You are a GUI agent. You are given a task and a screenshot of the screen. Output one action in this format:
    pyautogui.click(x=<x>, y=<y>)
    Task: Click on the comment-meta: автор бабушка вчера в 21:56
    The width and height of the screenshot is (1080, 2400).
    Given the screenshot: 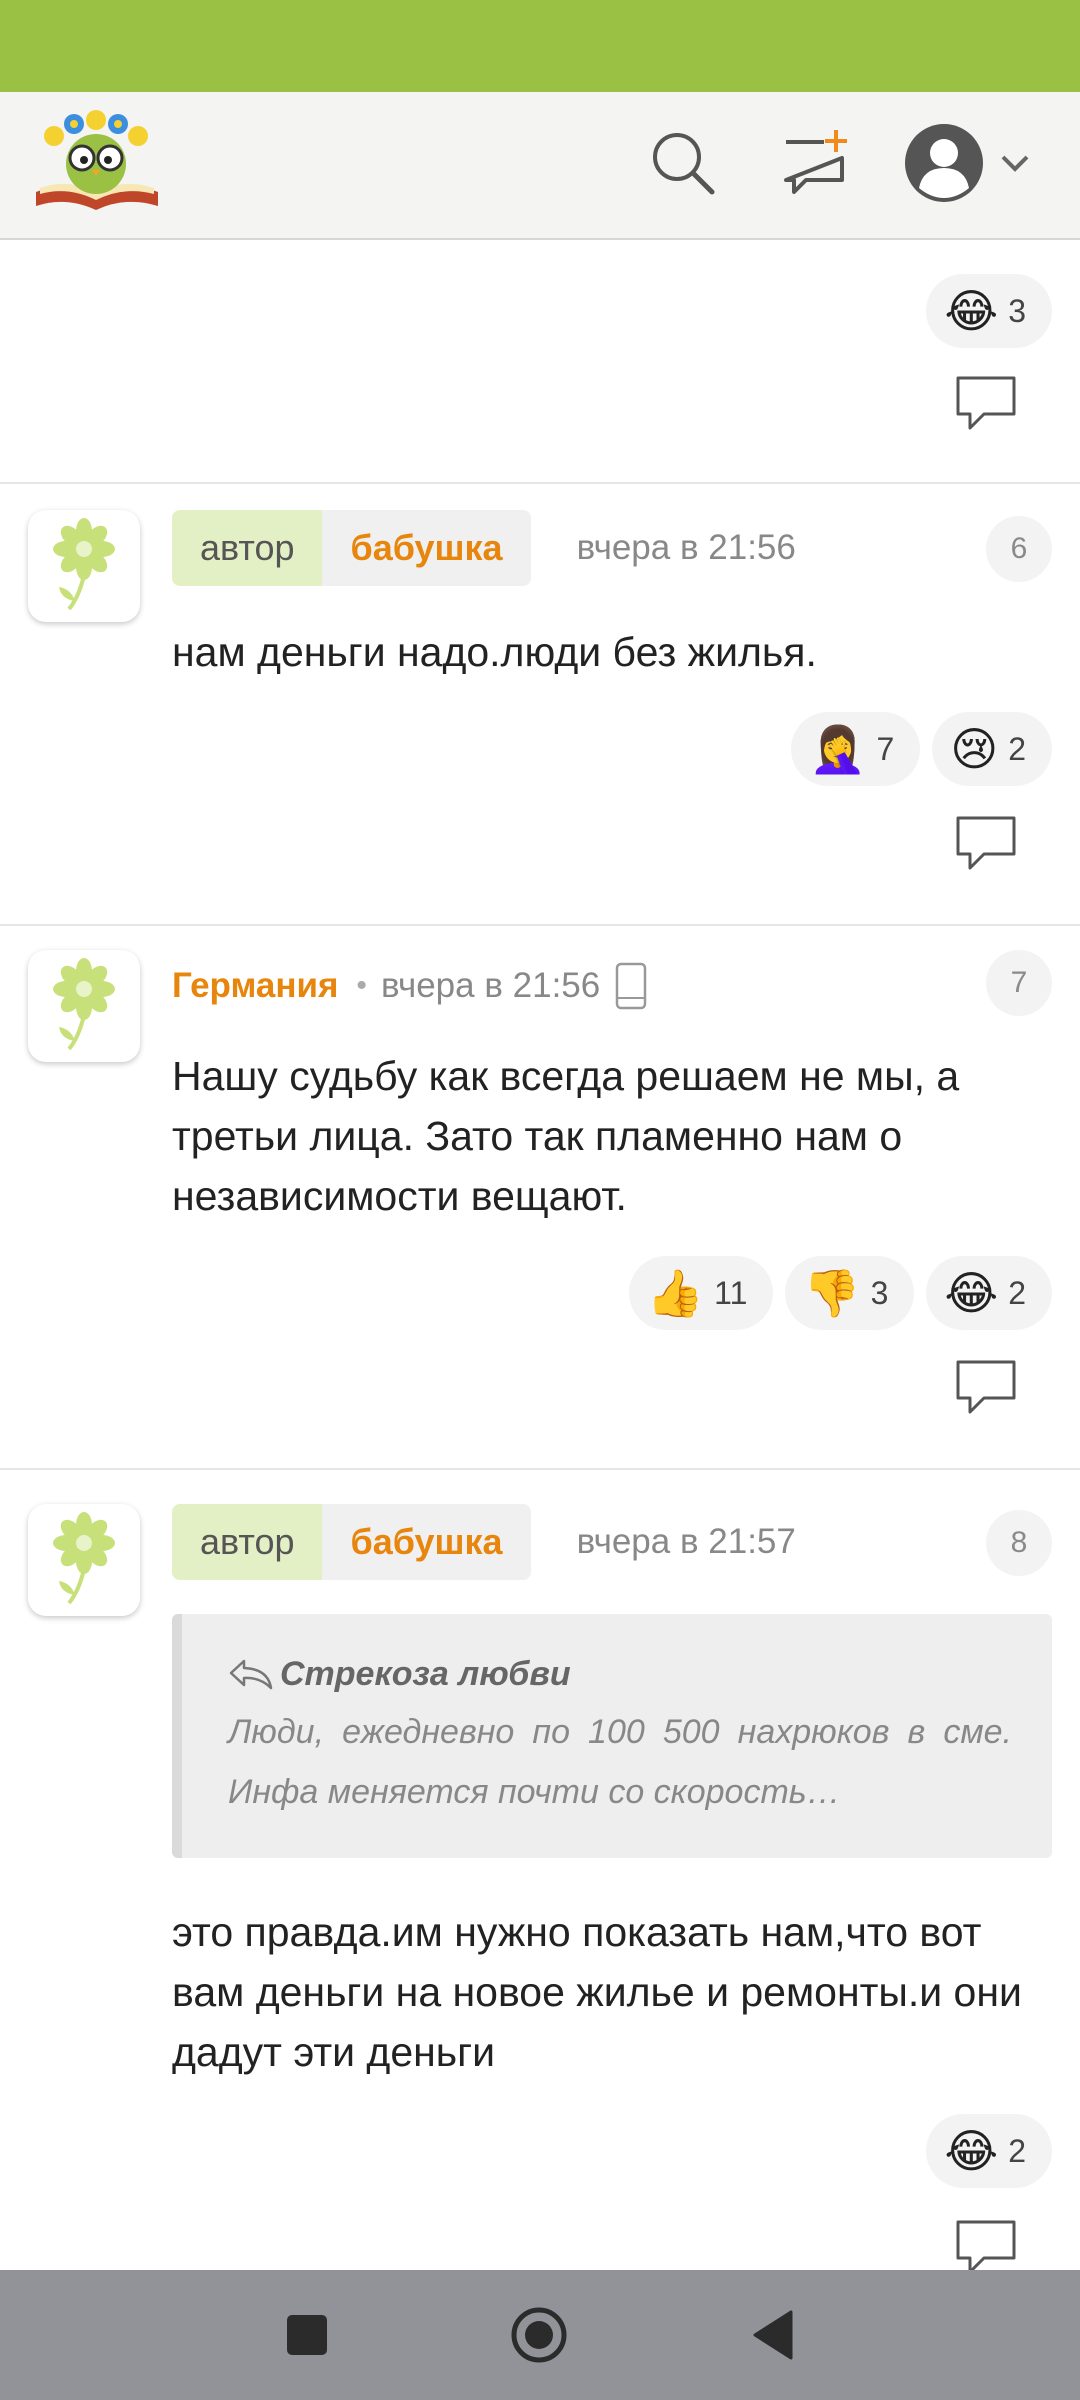 What is the action you would take?
    pyautogui.click(x=484, y=548)
    